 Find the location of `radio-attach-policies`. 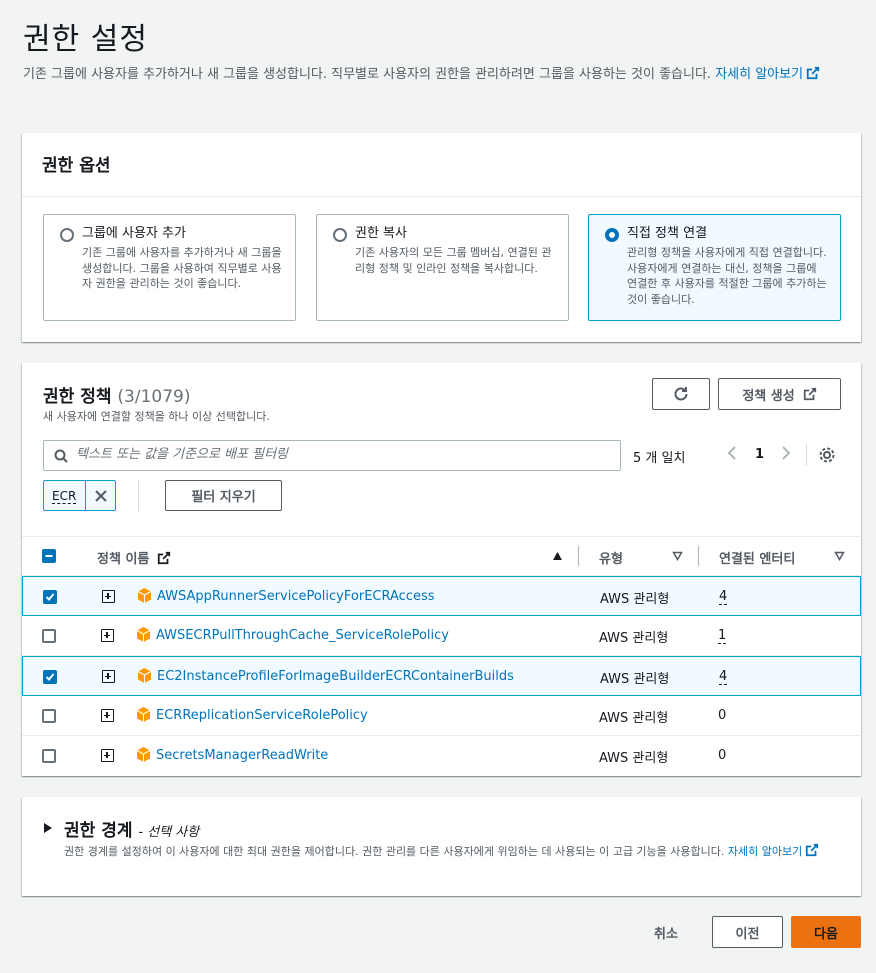

radio-attach-policies is located at coordinates (612, 235).